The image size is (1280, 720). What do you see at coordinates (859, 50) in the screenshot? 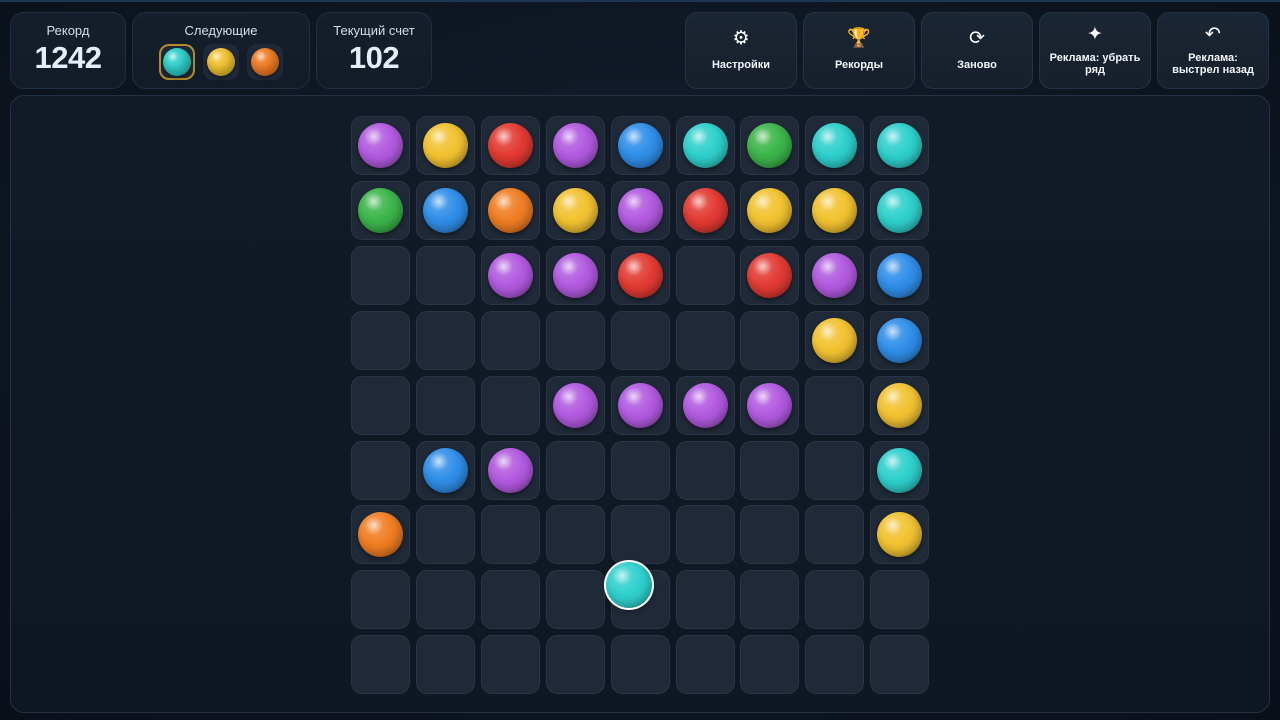
I see `records-button: 🏆 Рекорды` at bounding box center [859, 50].